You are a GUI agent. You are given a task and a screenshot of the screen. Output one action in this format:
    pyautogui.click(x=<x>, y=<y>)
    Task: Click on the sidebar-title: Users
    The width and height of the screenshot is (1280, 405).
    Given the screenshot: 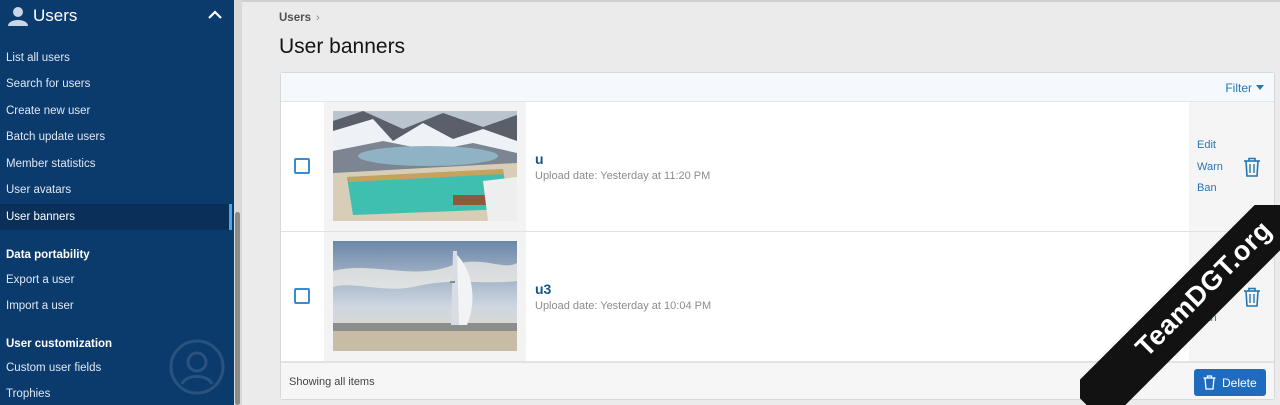 What is the action you would take?
    pyautogui.click(x=55, y=15)
    